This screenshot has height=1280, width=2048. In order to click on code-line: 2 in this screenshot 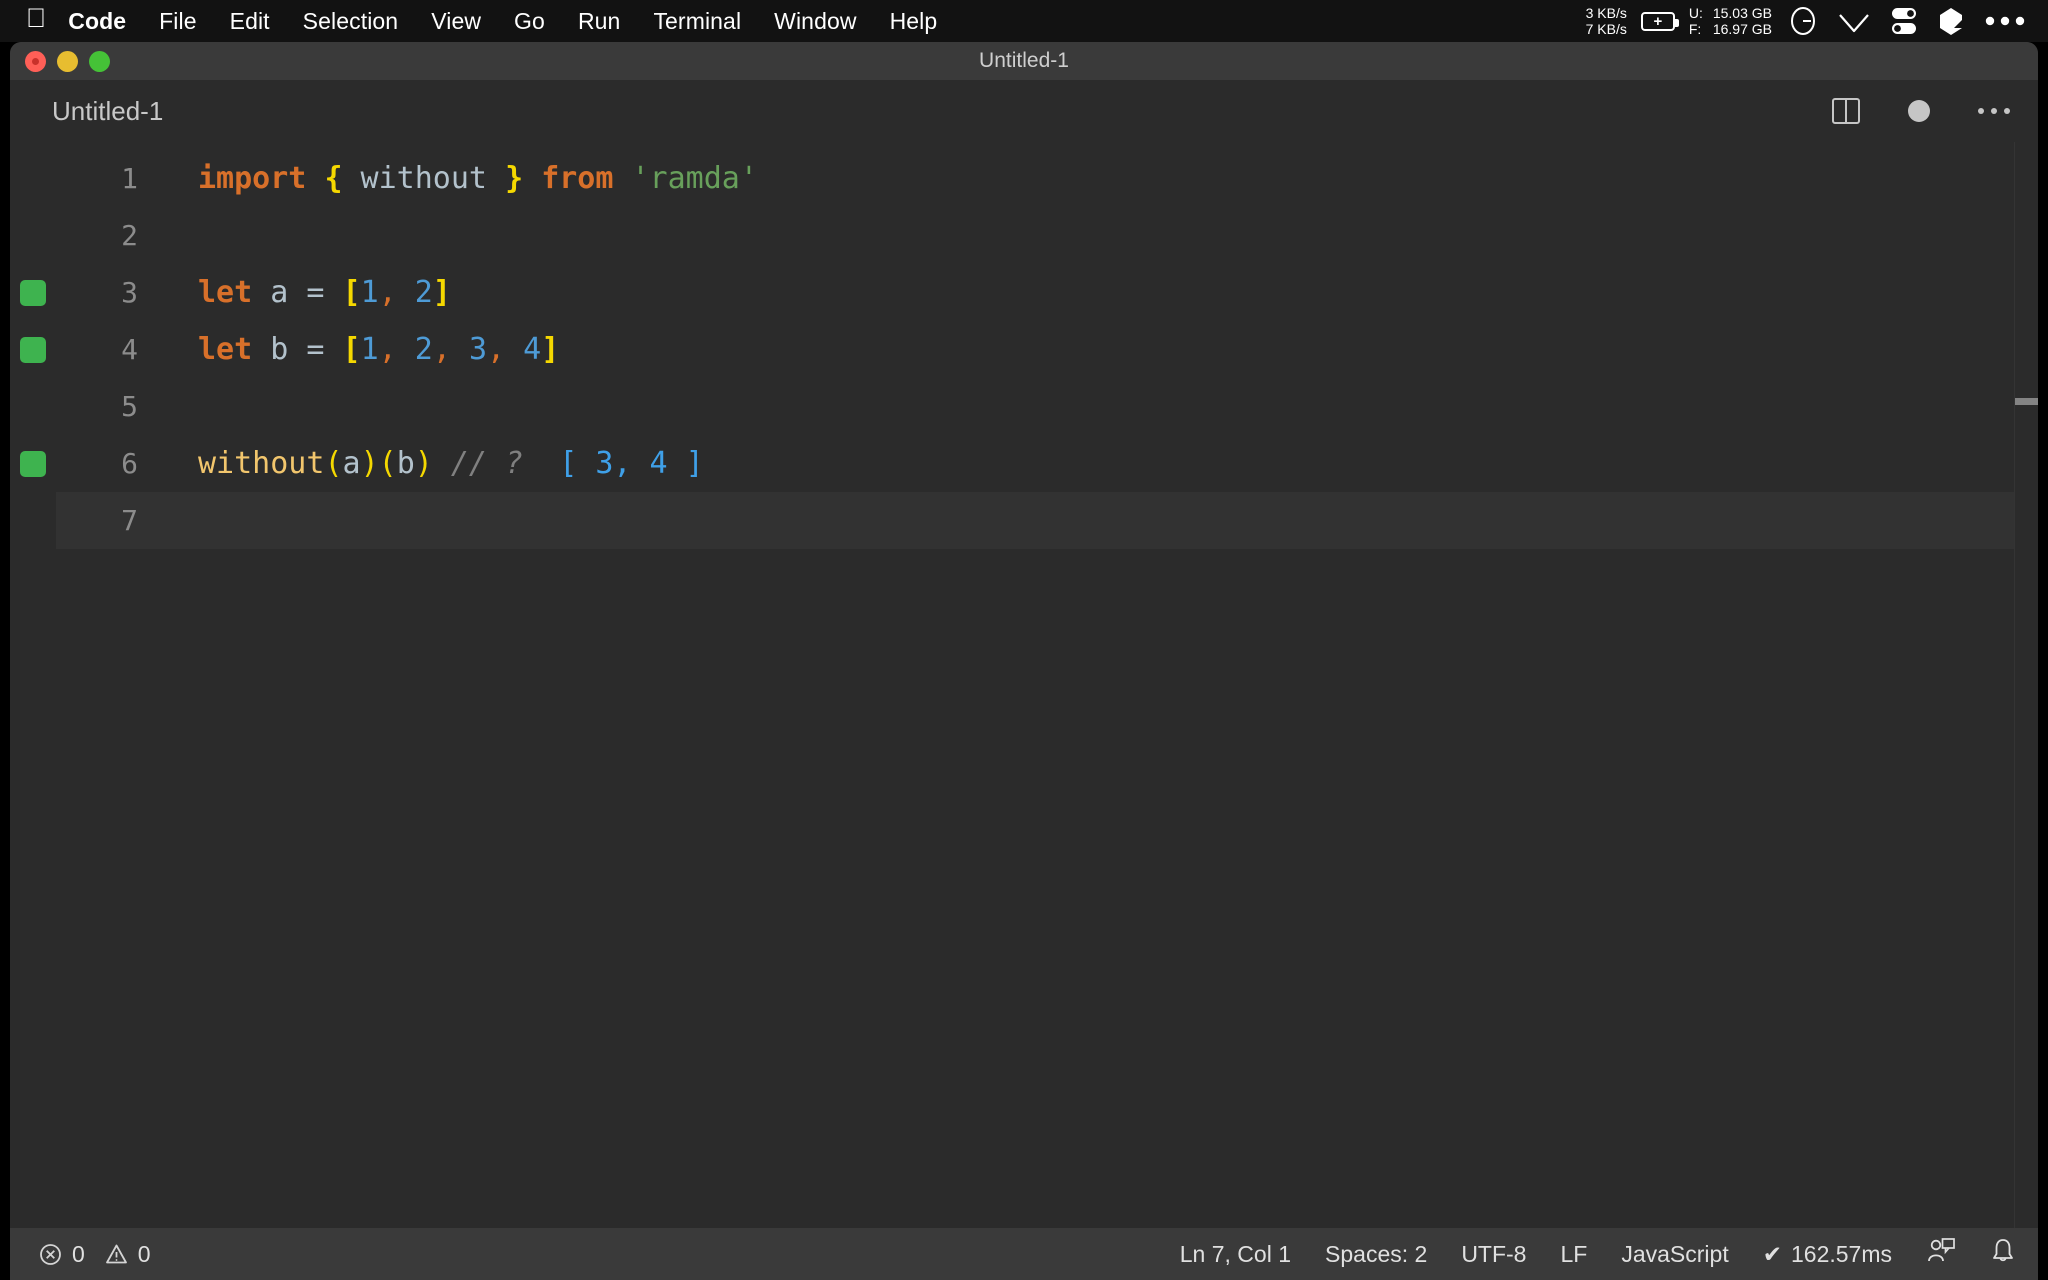, I will do `click(1024, 235)`.